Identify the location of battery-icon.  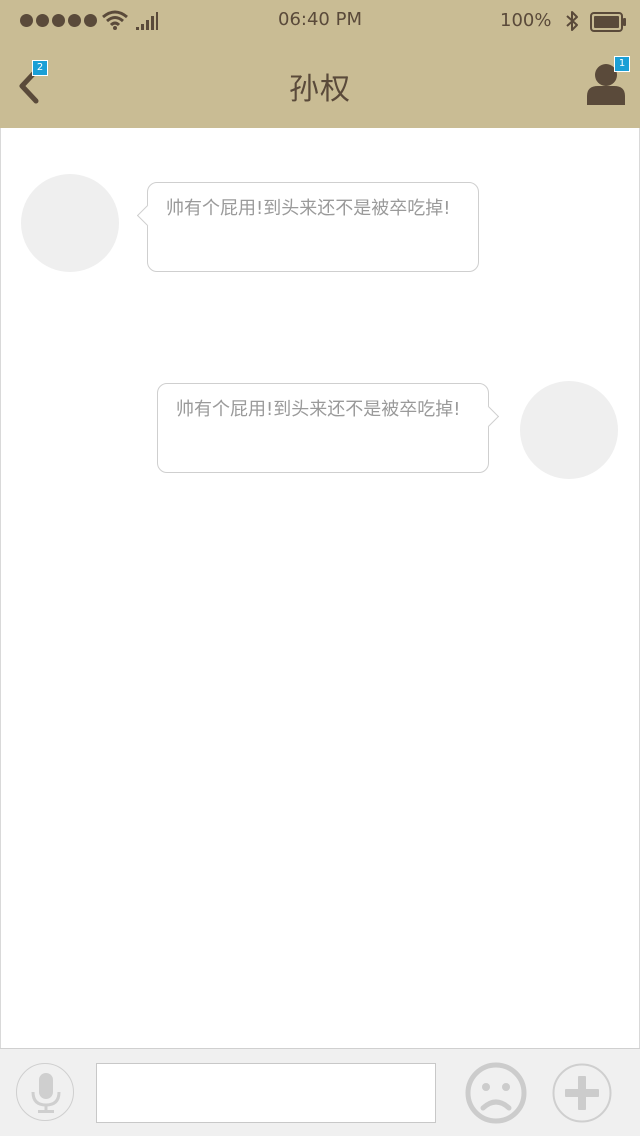
(608, 22).